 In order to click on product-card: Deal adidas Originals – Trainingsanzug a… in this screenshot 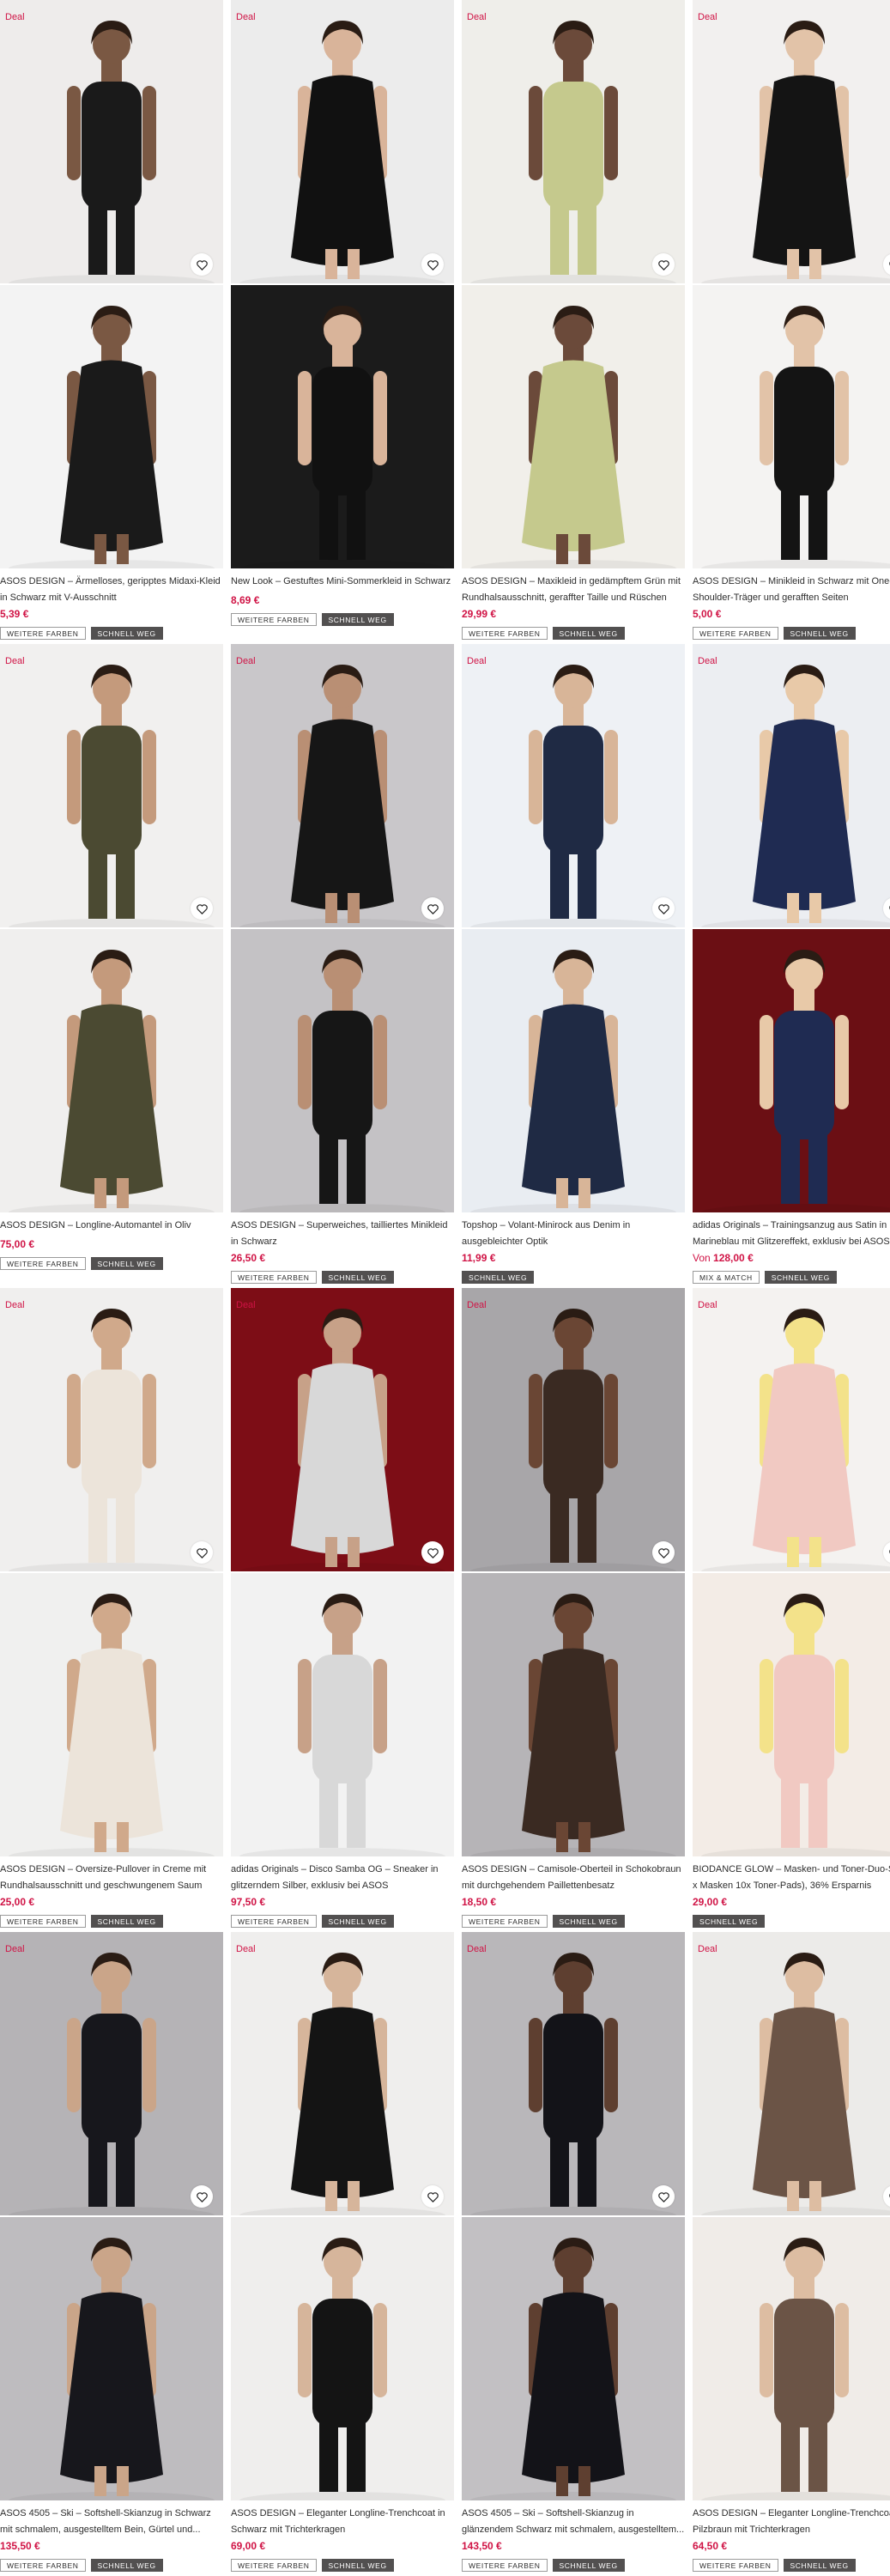, I will do `click(791, 966)`.